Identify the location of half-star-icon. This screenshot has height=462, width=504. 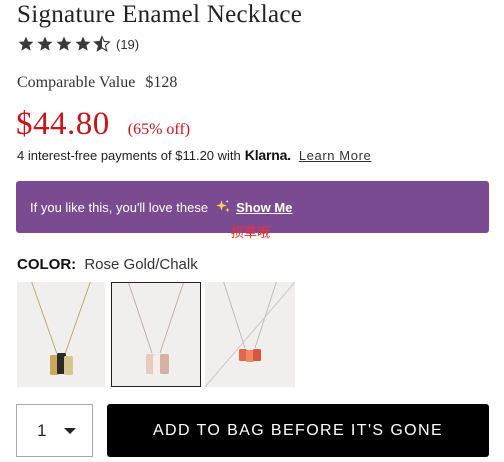
(102, 43).